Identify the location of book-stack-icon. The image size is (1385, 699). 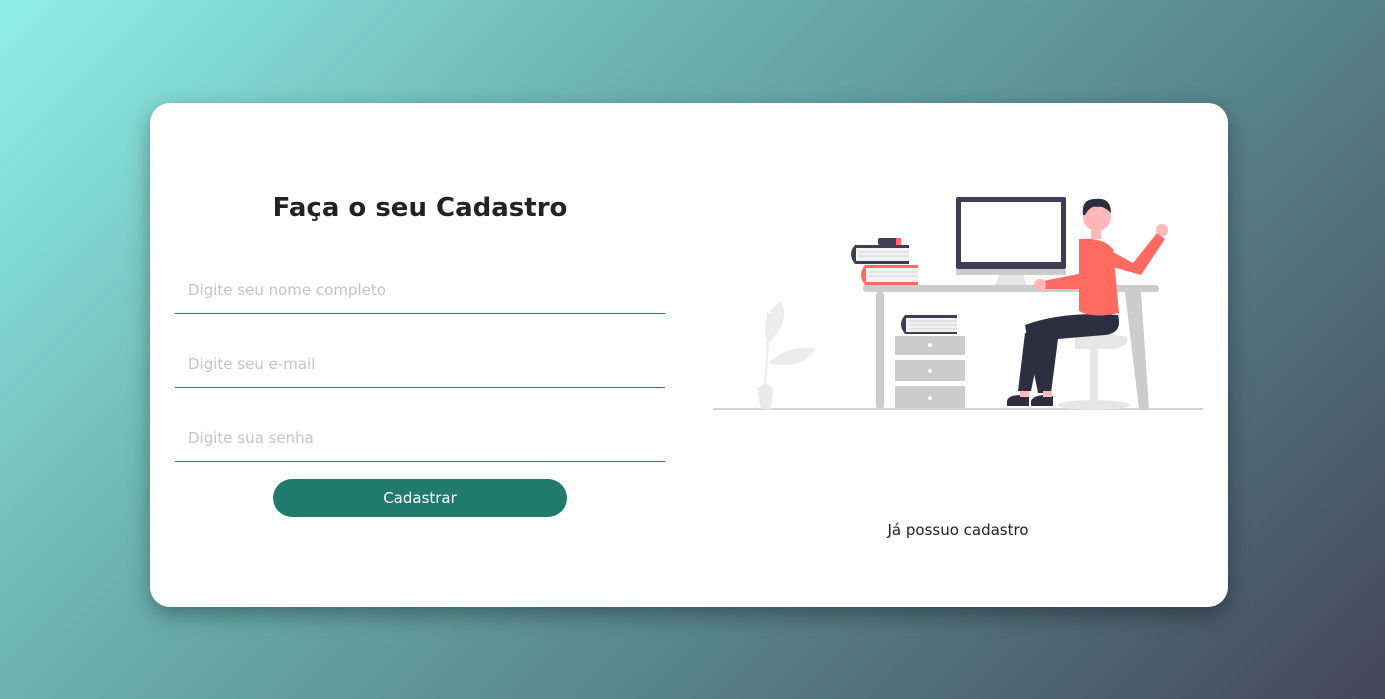
(884, 261).